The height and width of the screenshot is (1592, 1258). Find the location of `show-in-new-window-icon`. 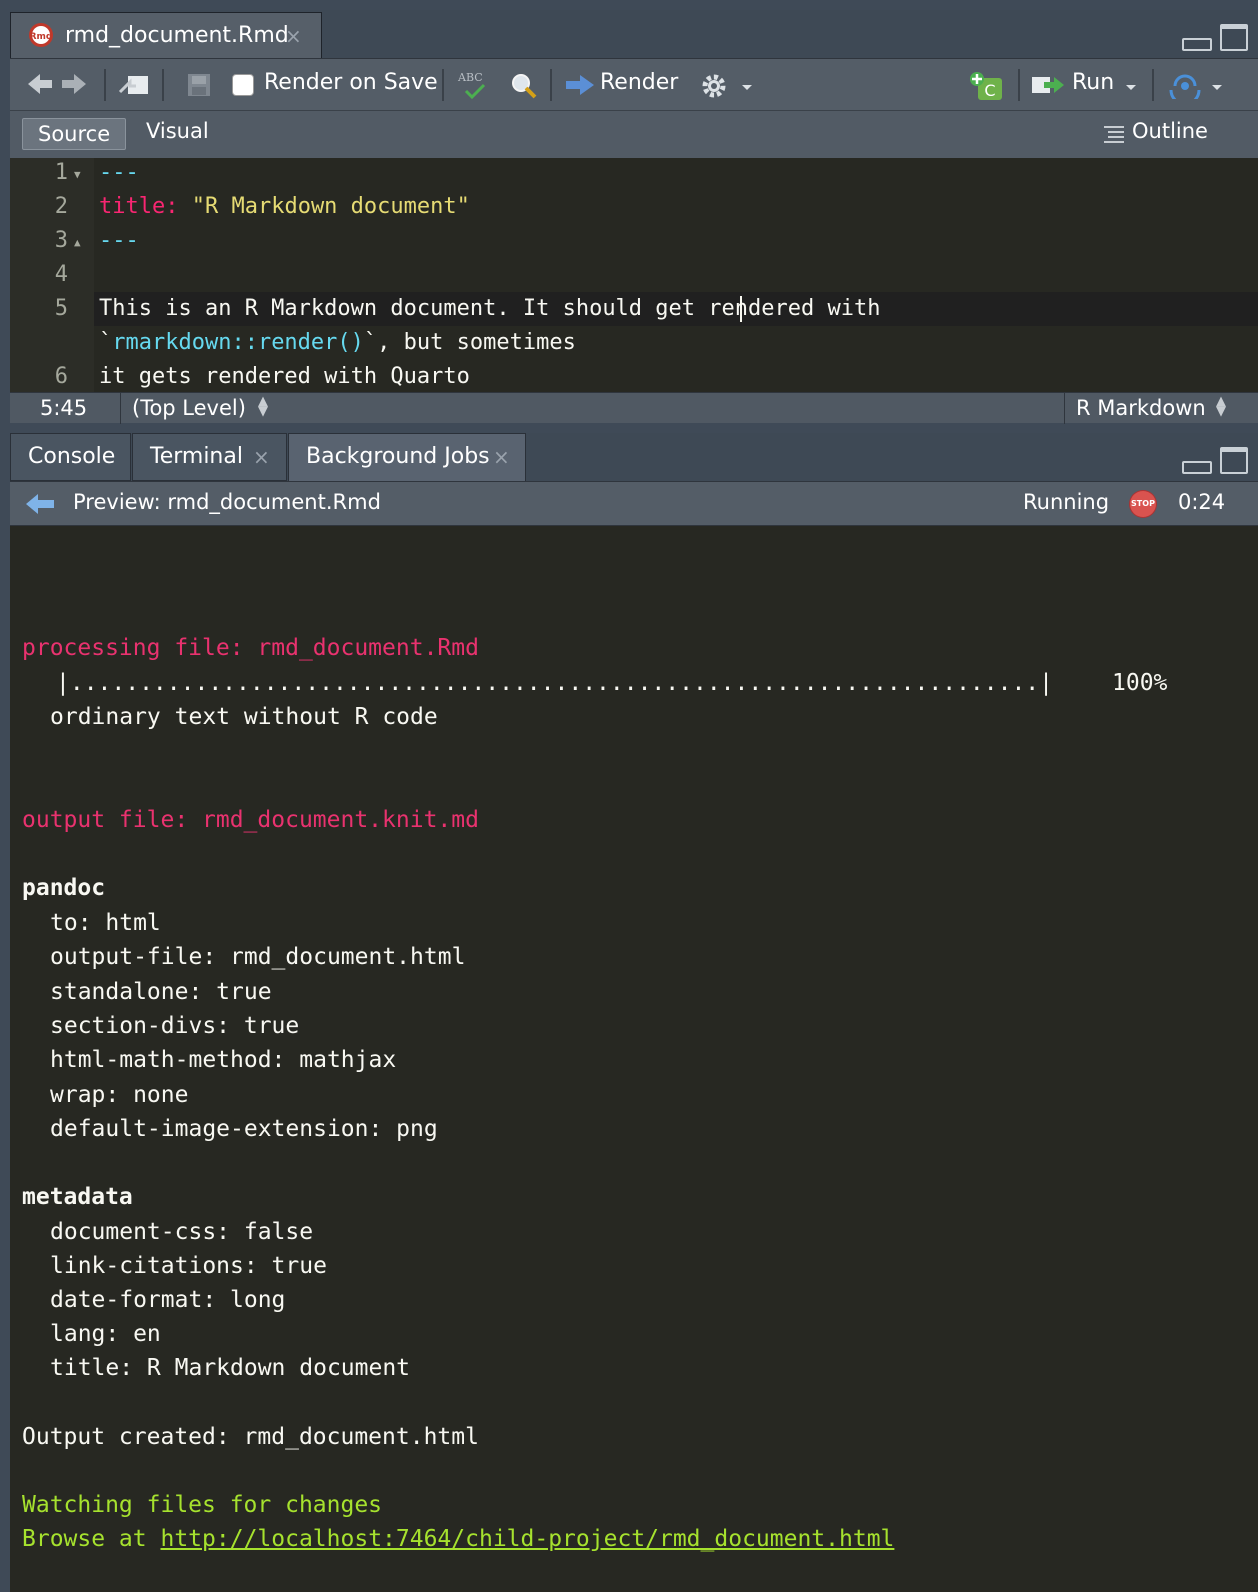

show-in-new-window-icon is located at coordinates (134, 85).